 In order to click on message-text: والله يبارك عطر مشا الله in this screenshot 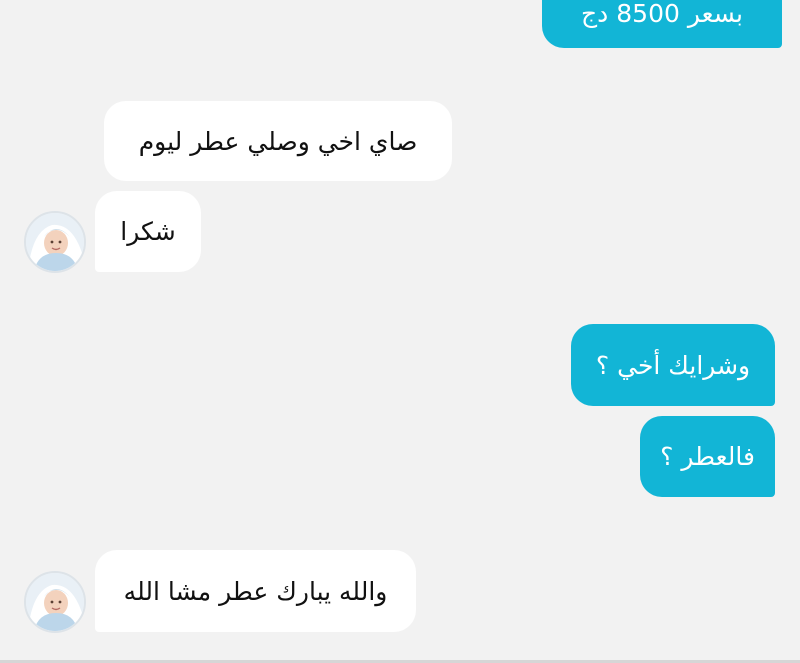, I will do `click(255, 591)`.